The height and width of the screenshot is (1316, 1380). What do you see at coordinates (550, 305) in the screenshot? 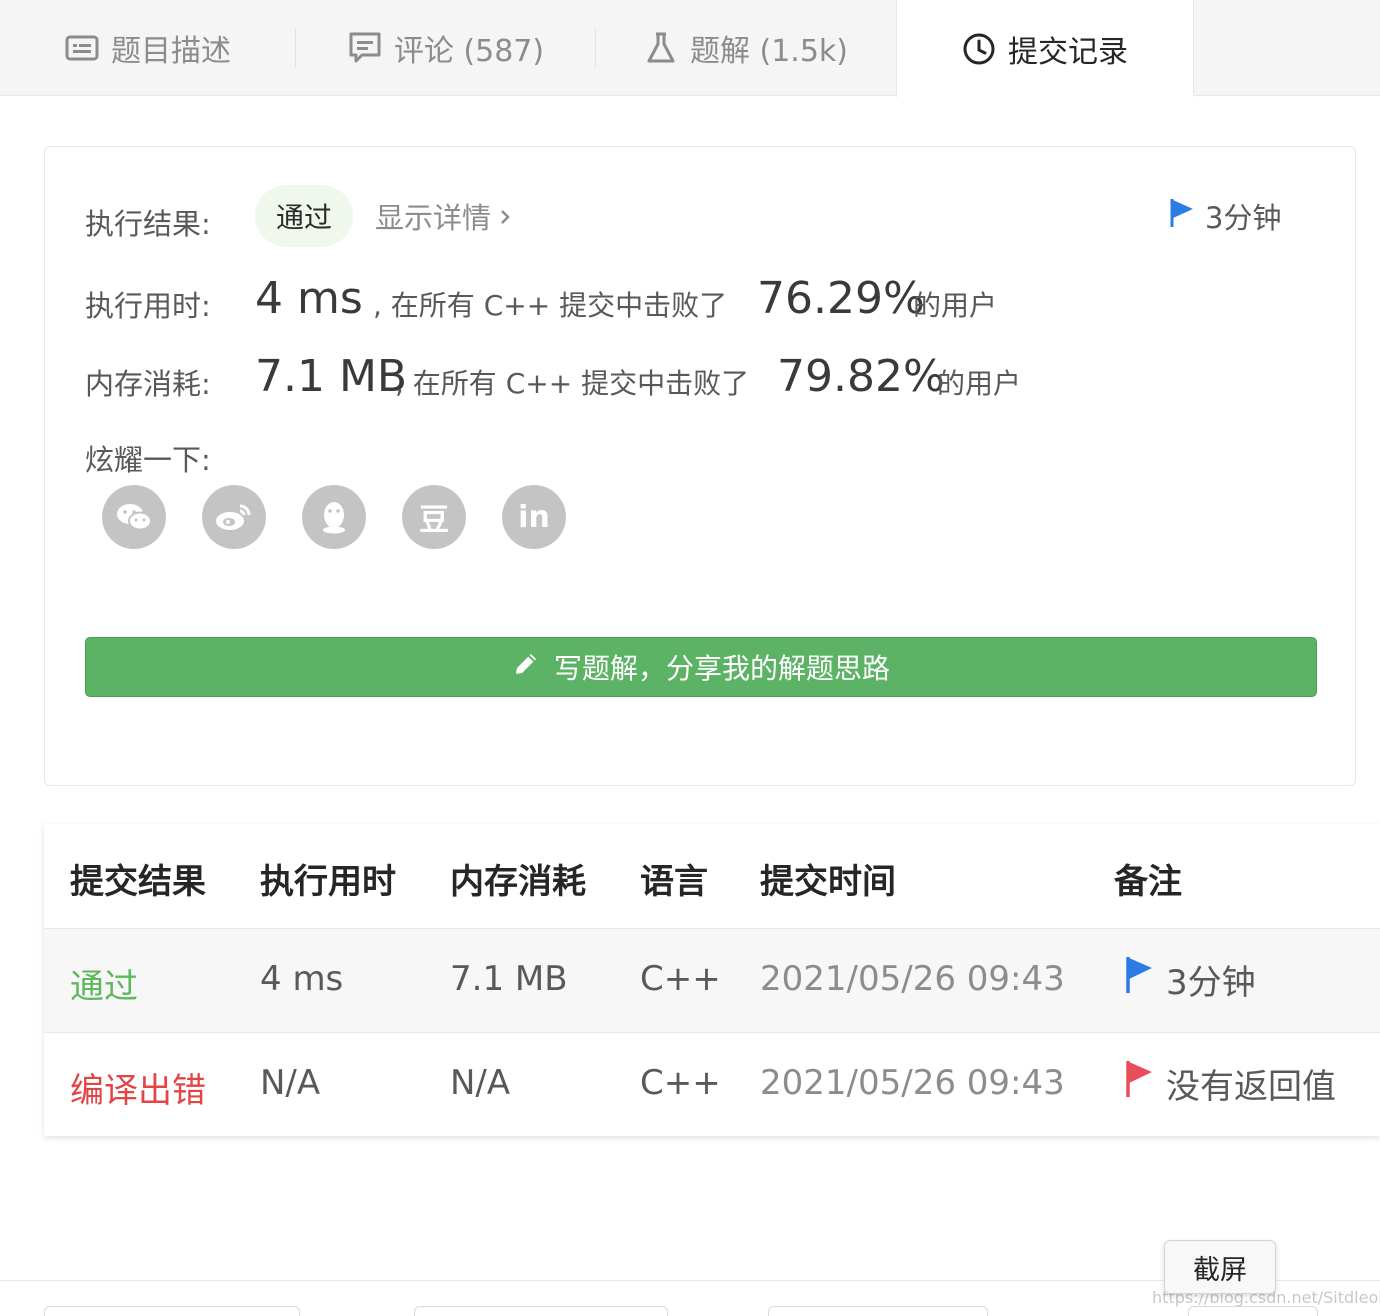
I see `runtime-beat-text: , 在所有 C++ 提交中击败了` at bounding box center [550, 305].